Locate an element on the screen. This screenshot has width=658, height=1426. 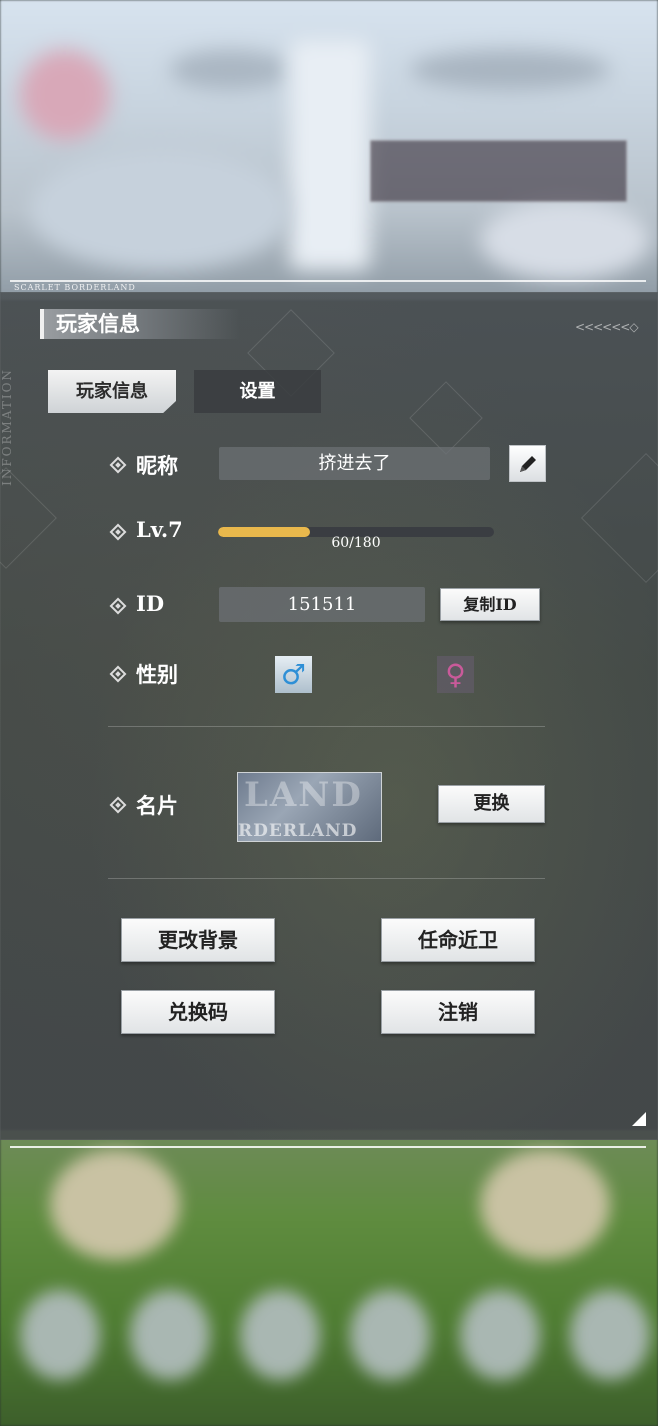
gender-label: 性别 is located at coordinates (157, 674).